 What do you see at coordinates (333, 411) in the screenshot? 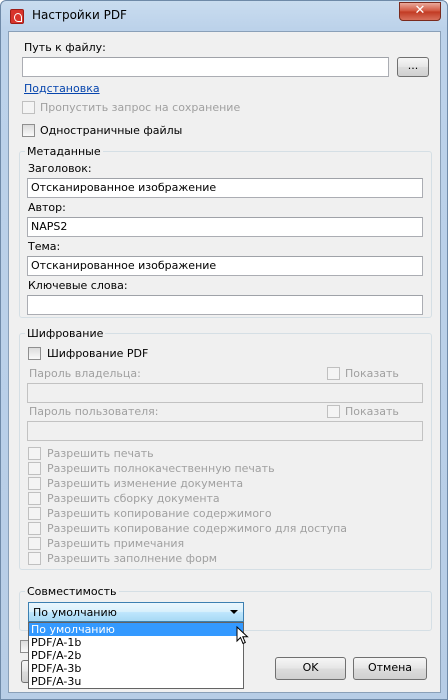
I see `show-user-password-checkbox` at bounding box center [333, 411].